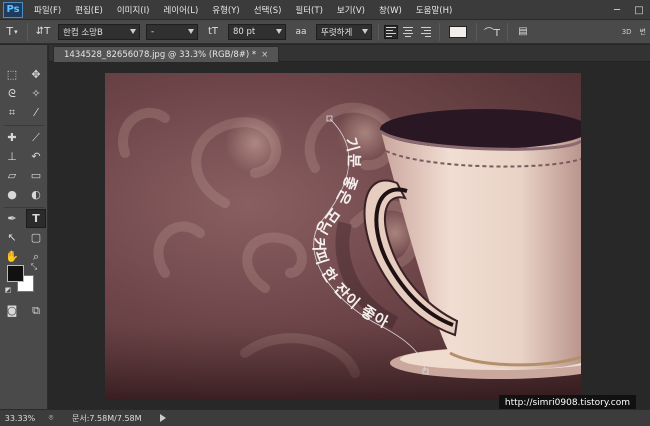  What do you see at coordinates (391, 31) in the screenshot?
I see `align-left-icon` at bounding box center [391, 31].